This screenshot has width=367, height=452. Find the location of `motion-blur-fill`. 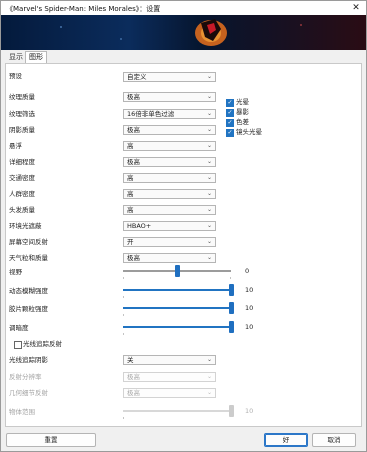

motion-blur-fill is located at coordinates (177, 290).